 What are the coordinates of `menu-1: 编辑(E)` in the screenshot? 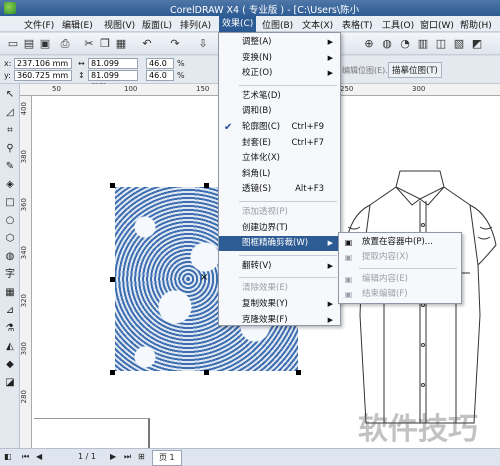 It's located at (77, 24).